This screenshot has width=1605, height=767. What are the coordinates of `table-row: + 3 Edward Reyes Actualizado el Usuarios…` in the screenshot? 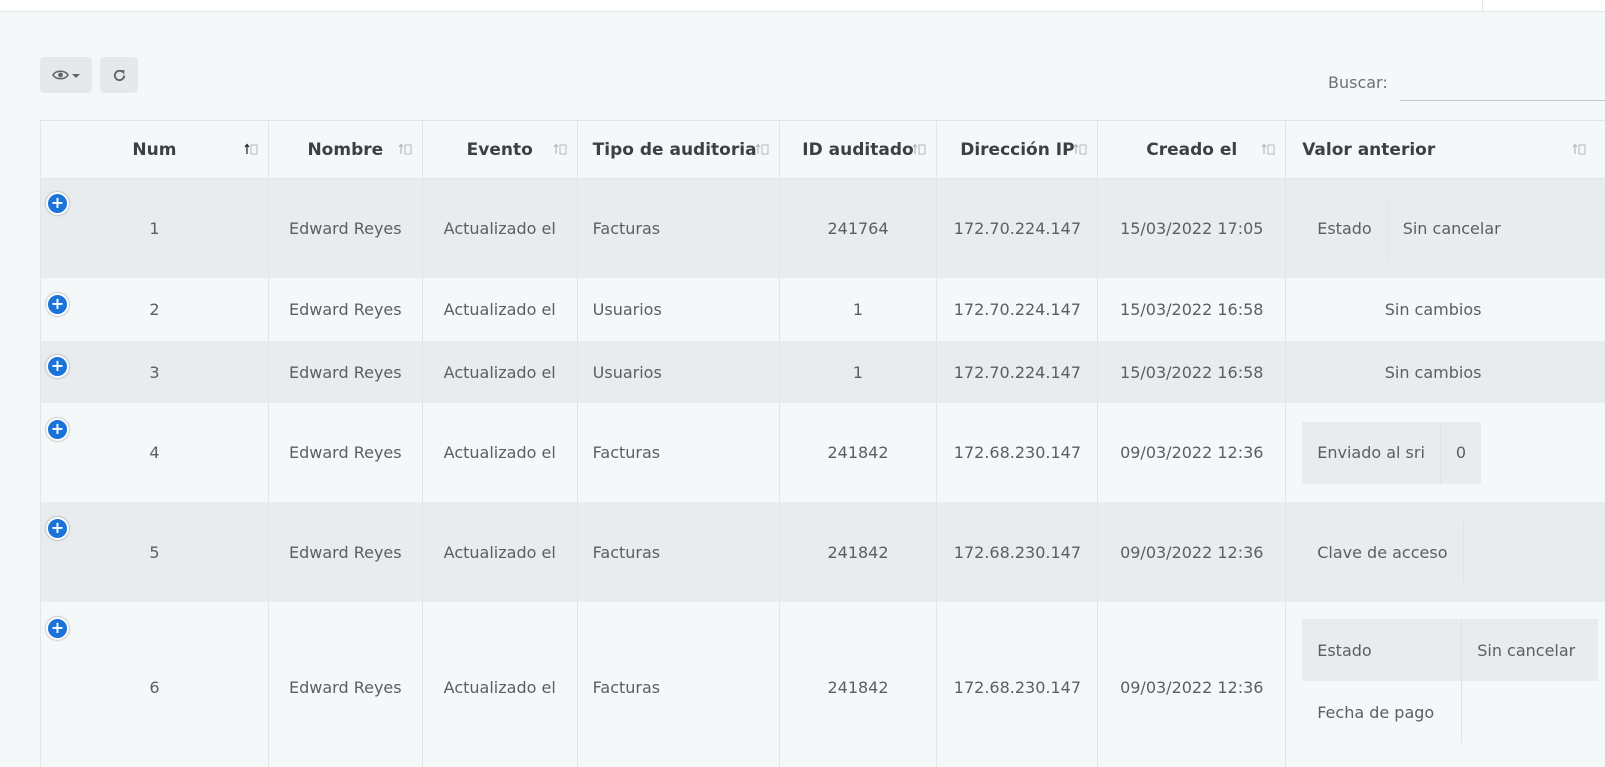 It's located at (823, 372).